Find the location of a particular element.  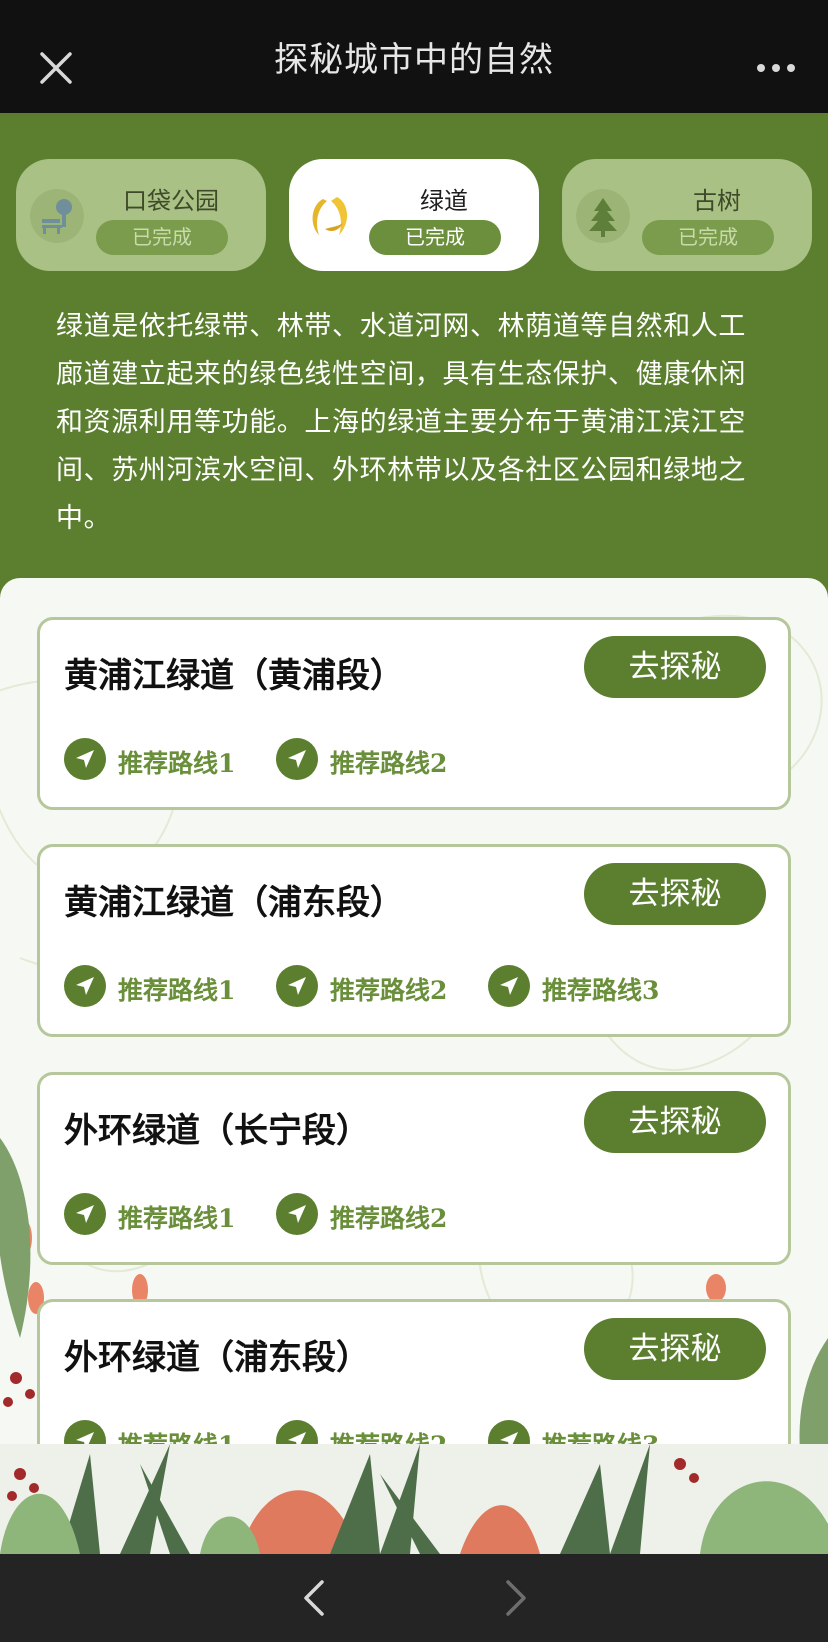

greenway-name: 黄浦江绿道（浦东段） is located at coordinates (234, 903).